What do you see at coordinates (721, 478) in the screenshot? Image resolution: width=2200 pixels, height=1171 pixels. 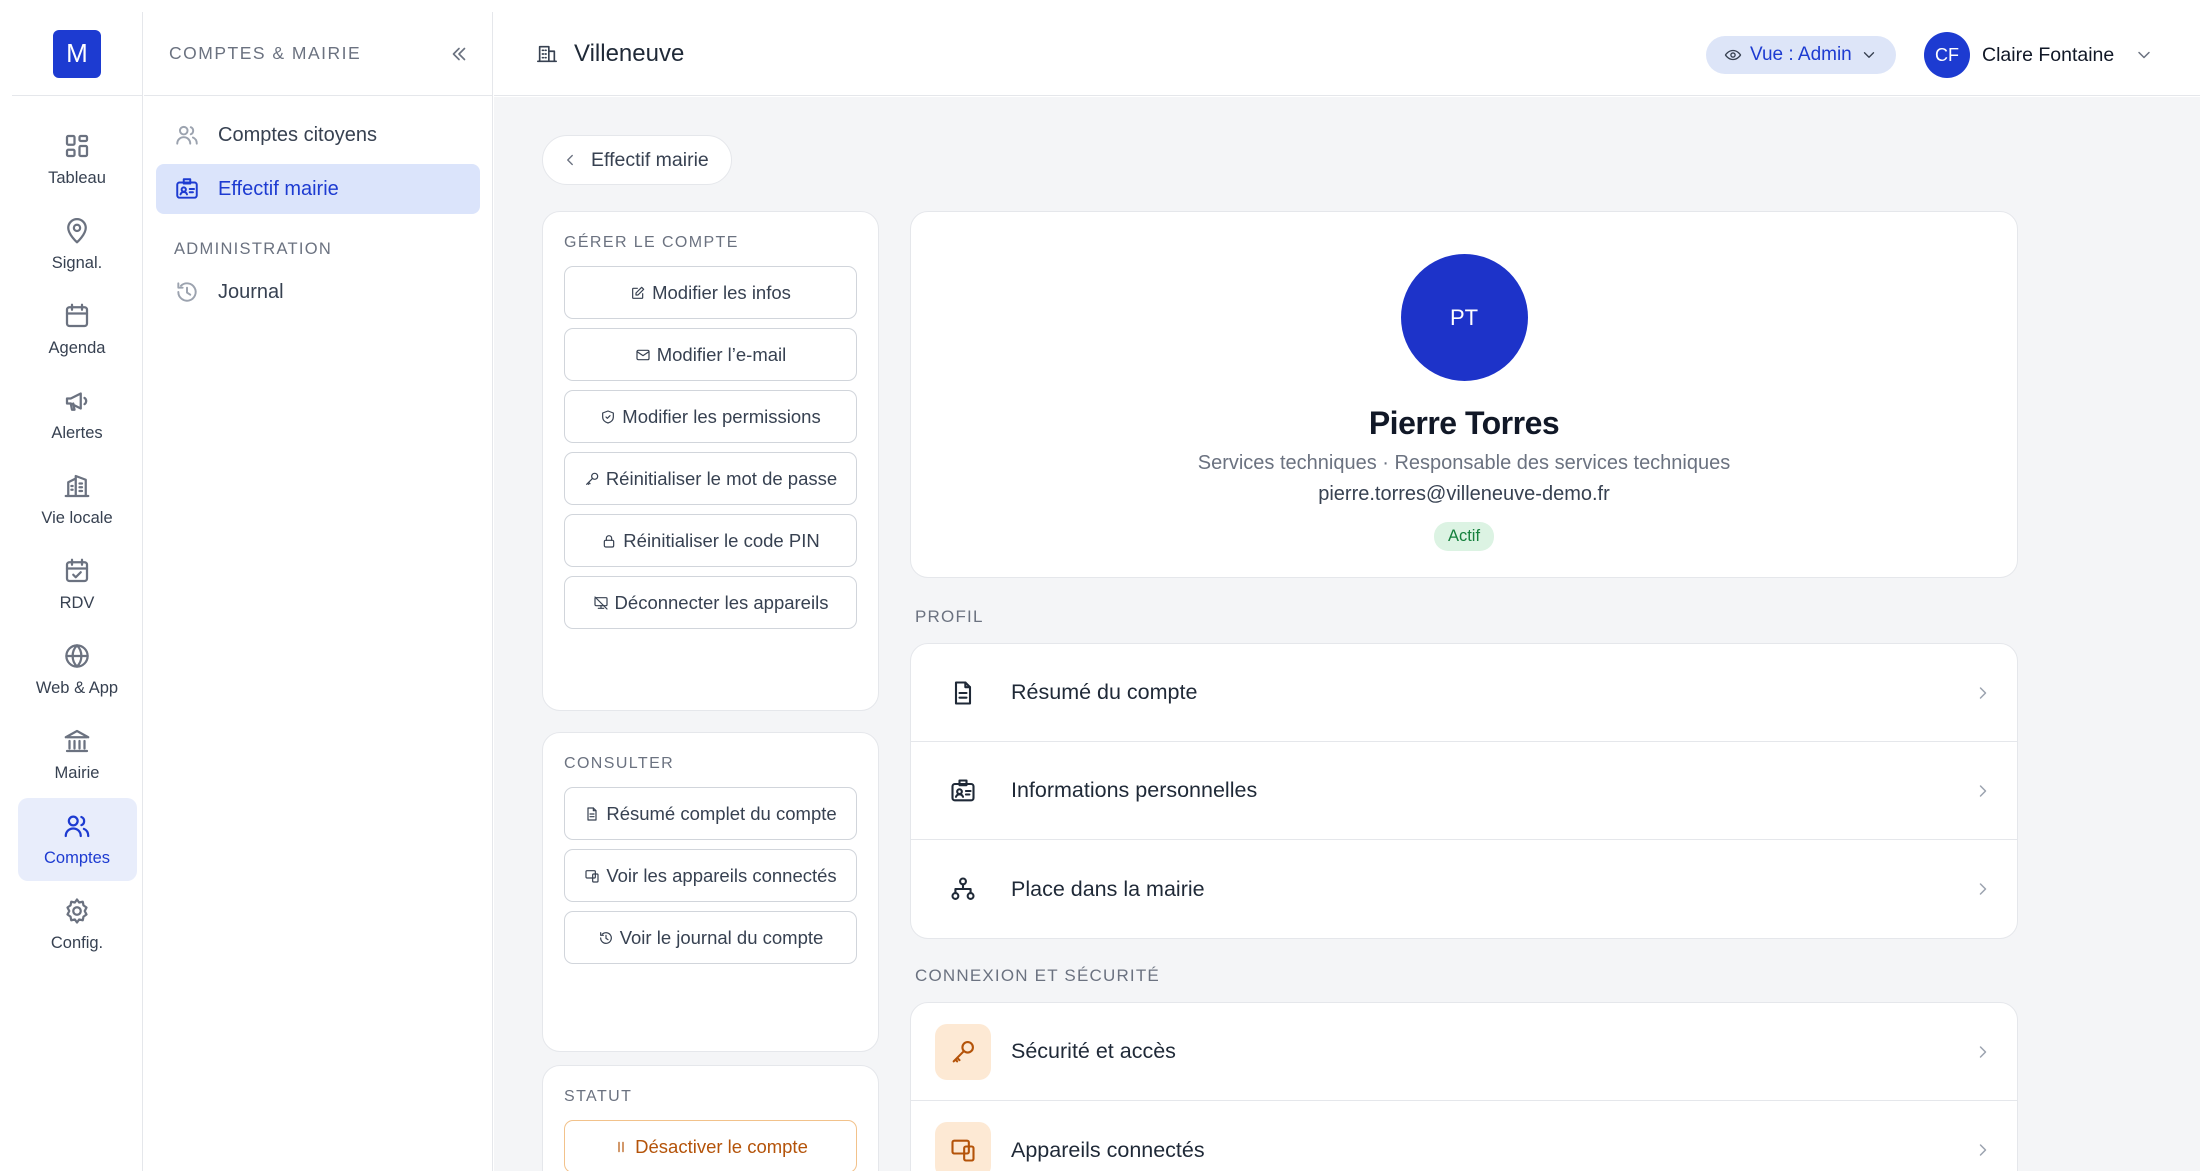 I see `action-label: Réinitialiser le mot de passe` at bounding box center [721, 478].